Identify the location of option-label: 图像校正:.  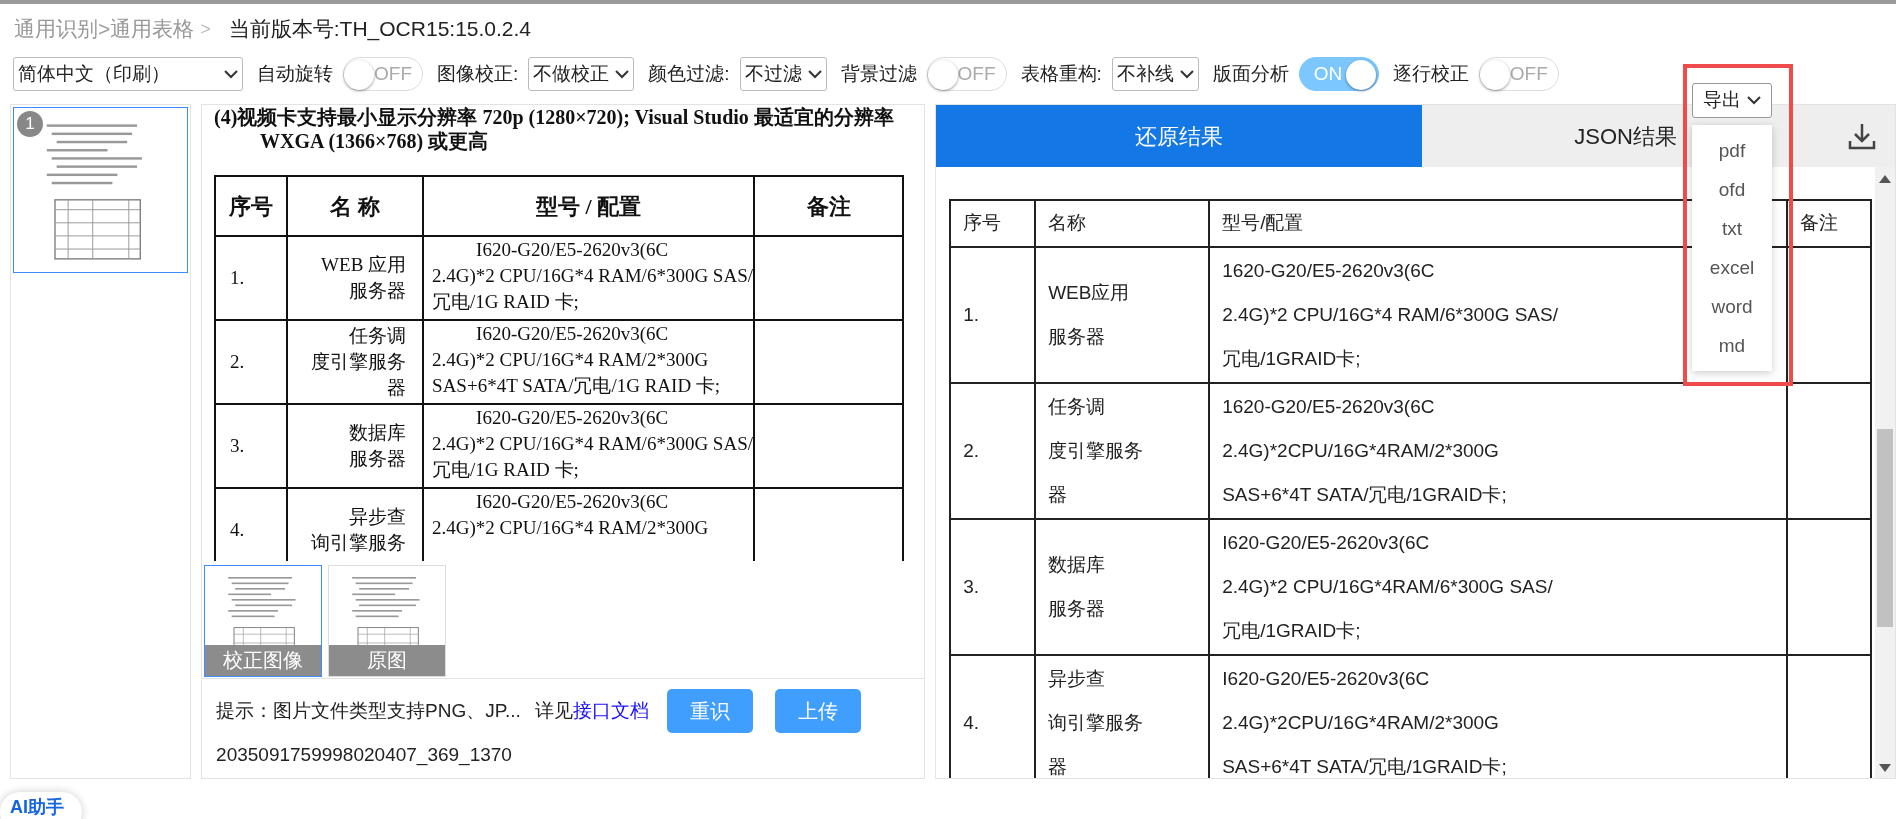
(478, 73).